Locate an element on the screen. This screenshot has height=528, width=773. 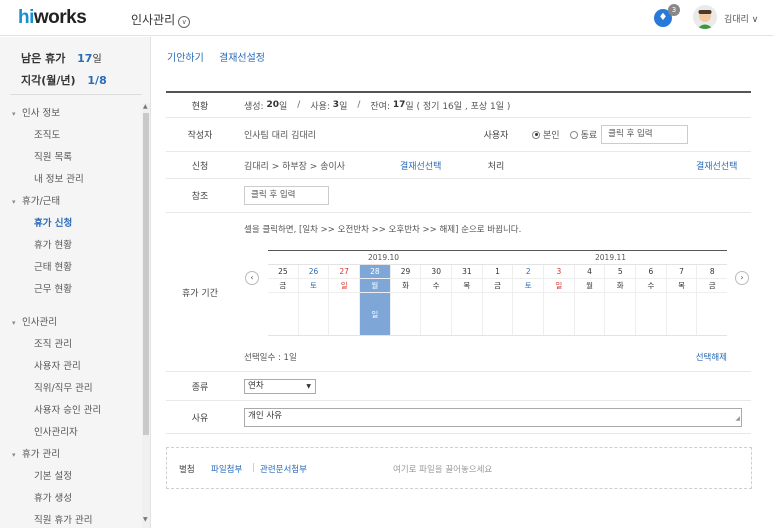
calendar-weekday-row: 금토일월화수목금토일월화수목금 is located at coordinates (497, 286).